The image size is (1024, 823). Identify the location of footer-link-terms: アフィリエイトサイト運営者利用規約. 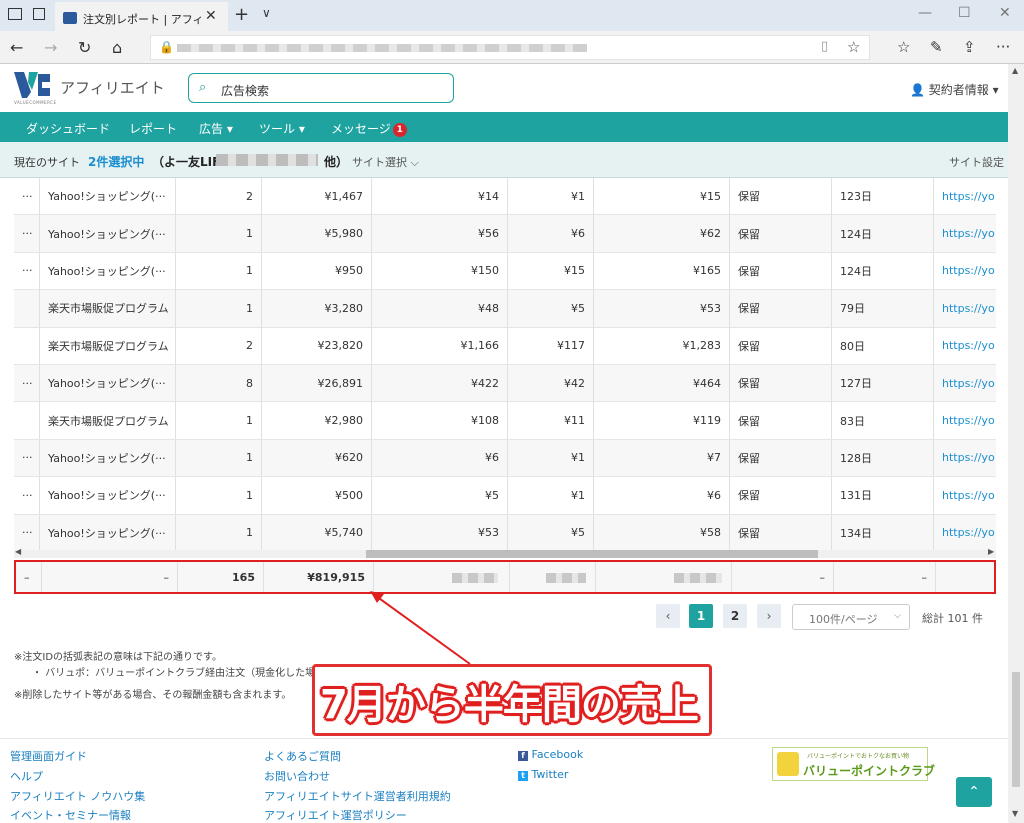
(357, 796).